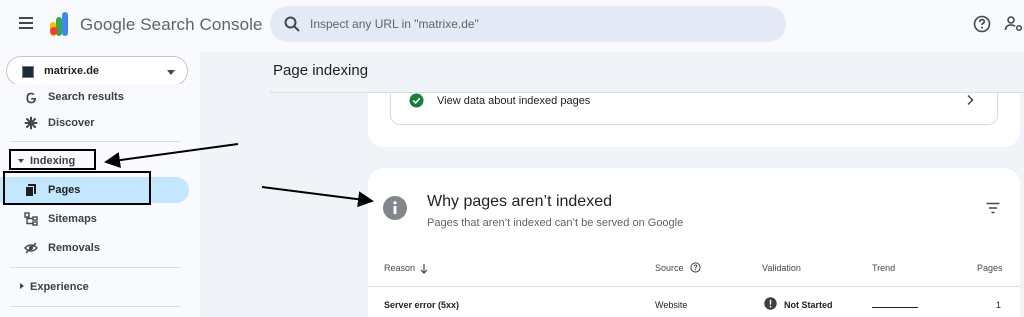  What do you see at coordinates (422, 305) in the screenshot?
I see `reason-cell: Server error (5xx)` at bounding box center [422, 305].